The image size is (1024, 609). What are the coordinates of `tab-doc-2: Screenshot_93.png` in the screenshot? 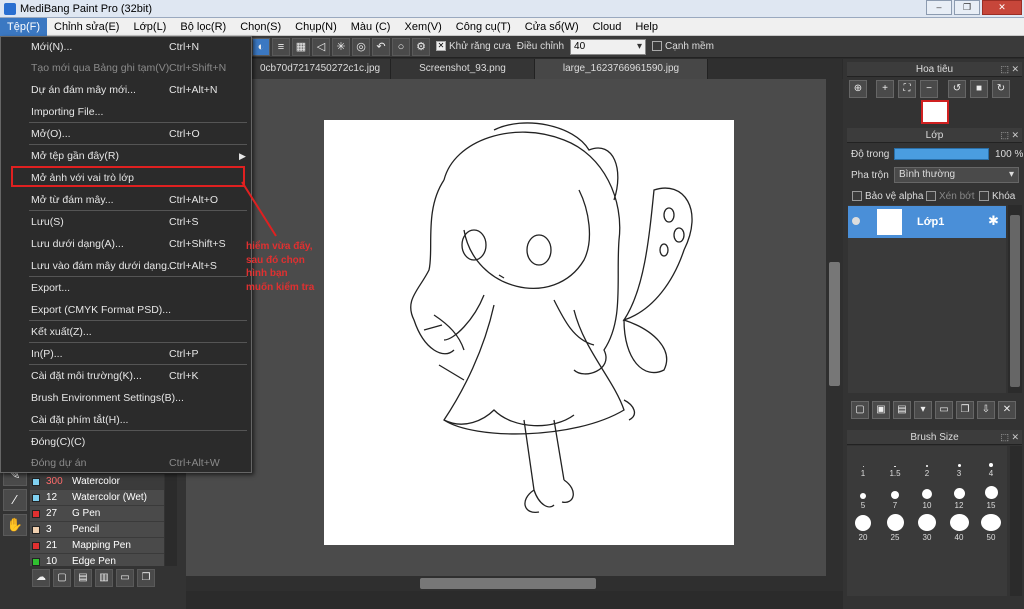 It's located at (463, 69).